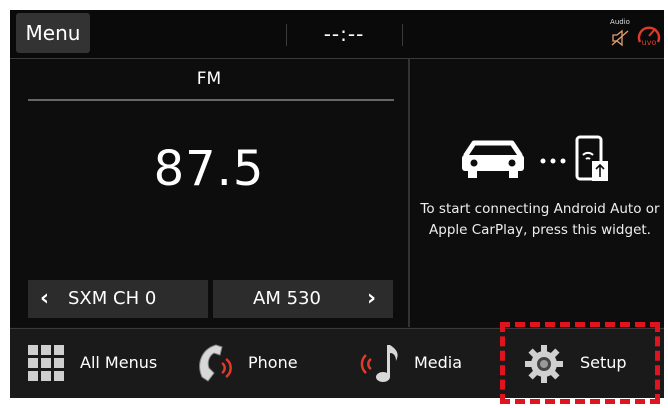 The height and width of the screenshot is (408, 668). I want to click on dock-label-media: Media, so click(438, 362).